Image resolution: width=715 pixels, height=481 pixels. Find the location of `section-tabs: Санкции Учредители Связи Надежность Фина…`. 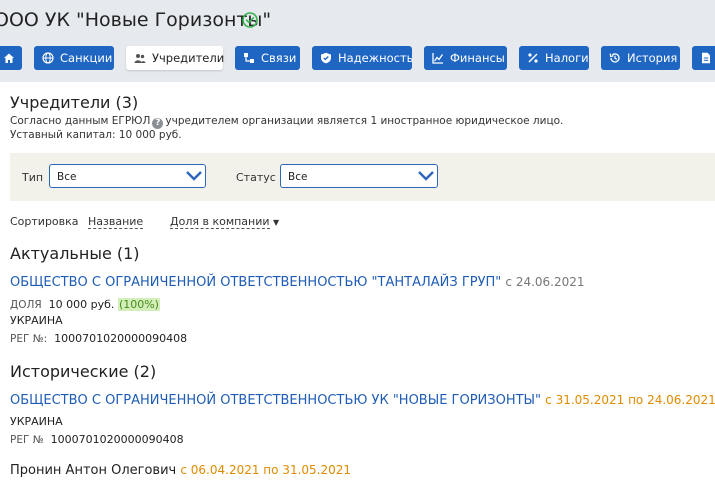

section-tabs: Санкции Учредители Связи Надежность Фина… is located at coordinates (357, 58).